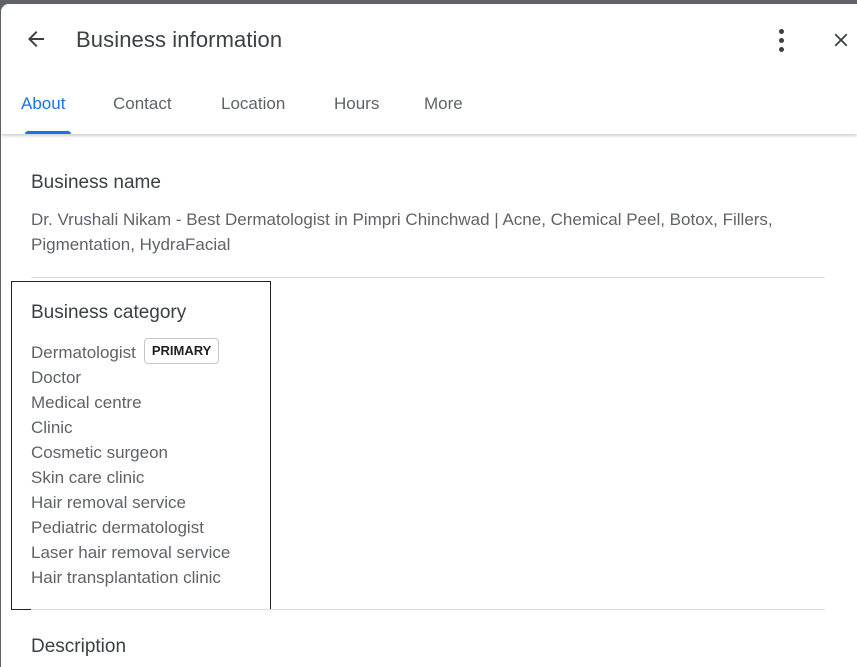 The image size is (857, 667). What do you see at coordinates (86, 402) in the screenshot?
I see `category-item: Medical centre` at bounding box center [86, 402].